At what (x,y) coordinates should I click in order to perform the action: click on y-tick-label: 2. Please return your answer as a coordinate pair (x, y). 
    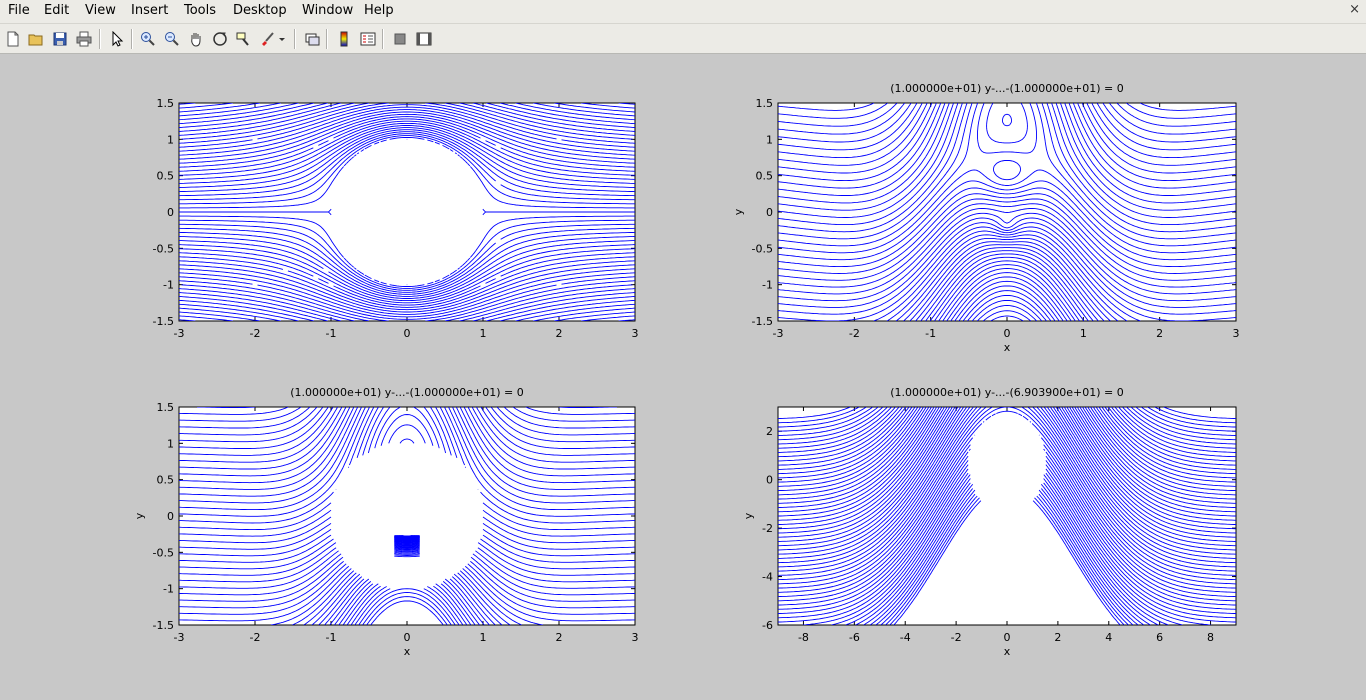
    Looking at the image, I should click on (769, 431).